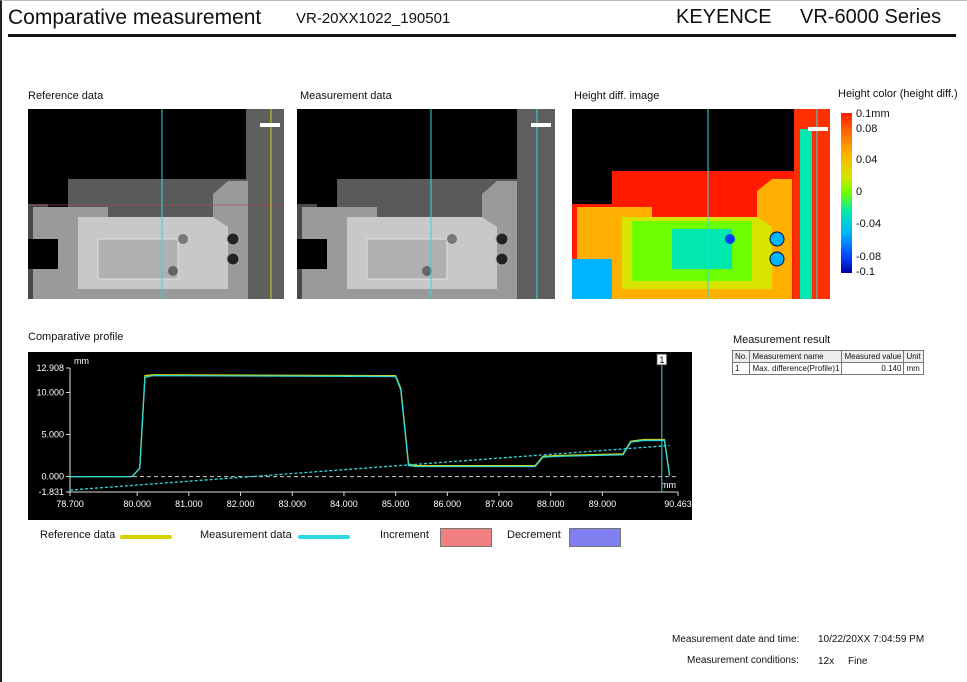 This screenshot has height=682, width=967. Describe the element at coordinates (898, 94) in the screenshot. I see `color-scale-label: Height color (height diff.)` at that location.